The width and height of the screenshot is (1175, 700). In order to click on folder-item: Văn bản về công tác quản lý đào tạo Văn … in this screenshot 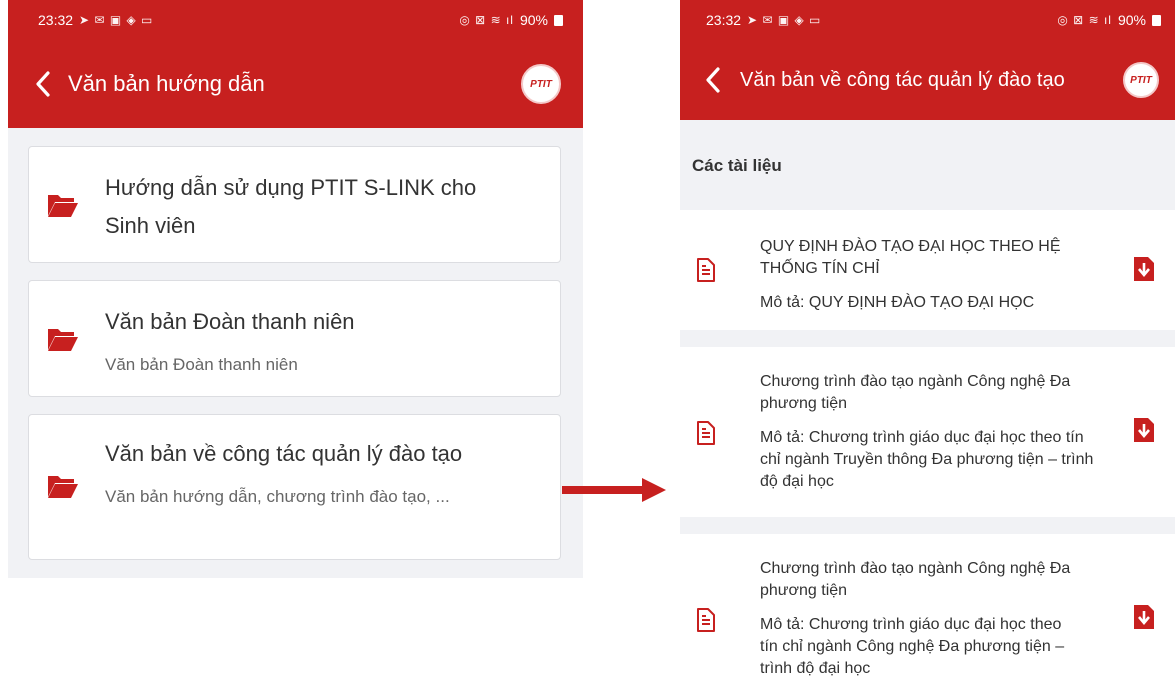, I will do `click(294, 487)`.